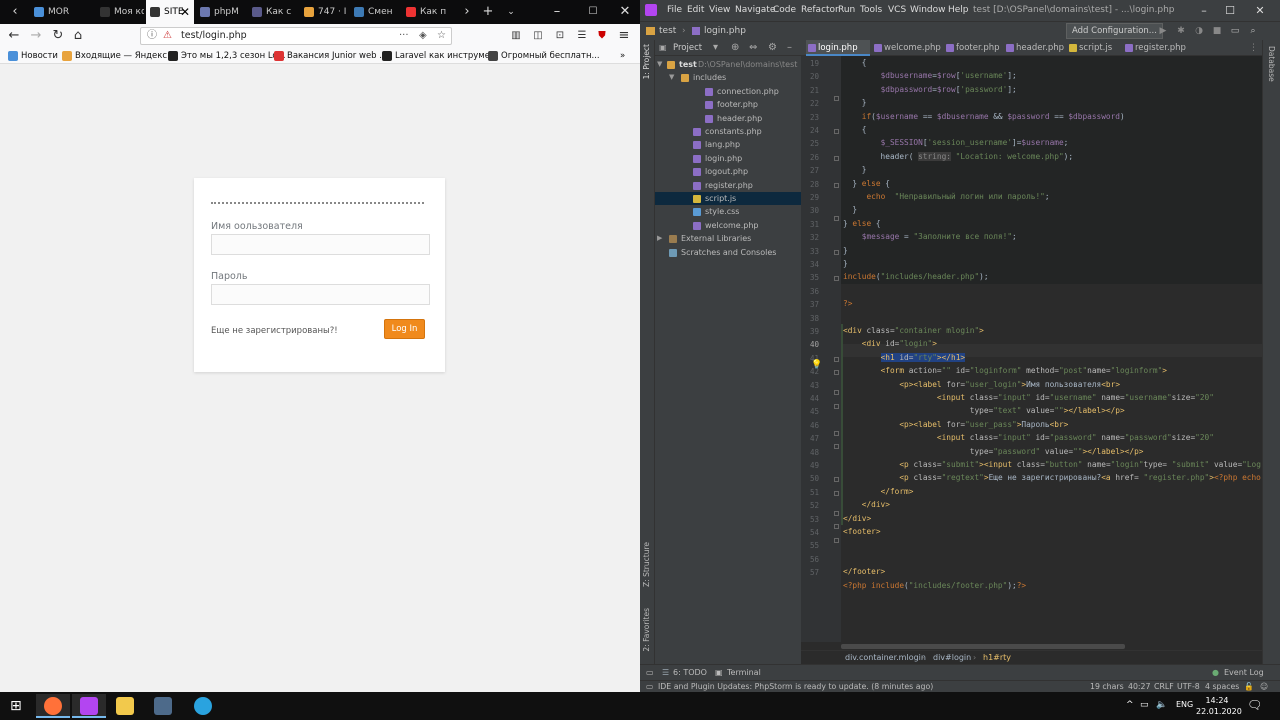  What do you see at coordinates (728, 118) in the screenshot?
I see `tree-item: header.php` at bounding box center [728, 118].